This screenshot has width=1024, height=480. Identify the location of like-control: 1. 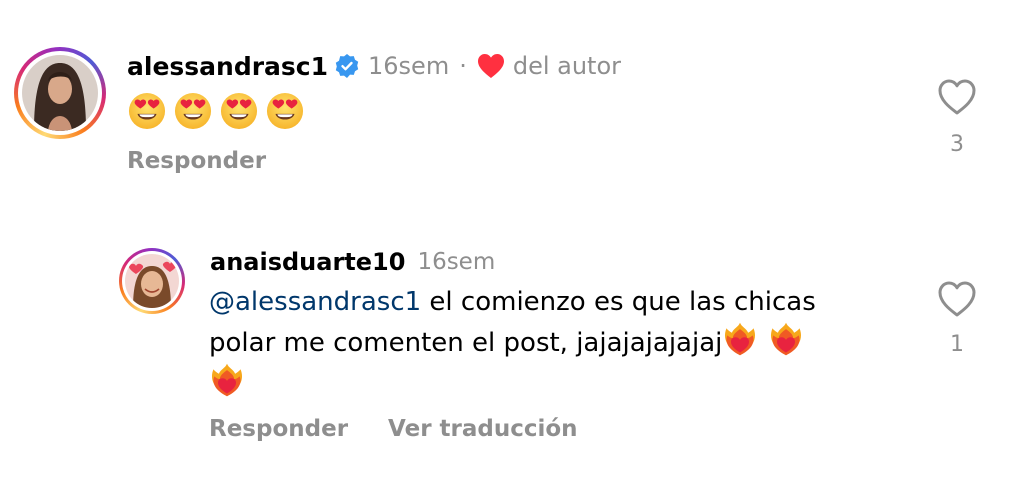
(957, 318).